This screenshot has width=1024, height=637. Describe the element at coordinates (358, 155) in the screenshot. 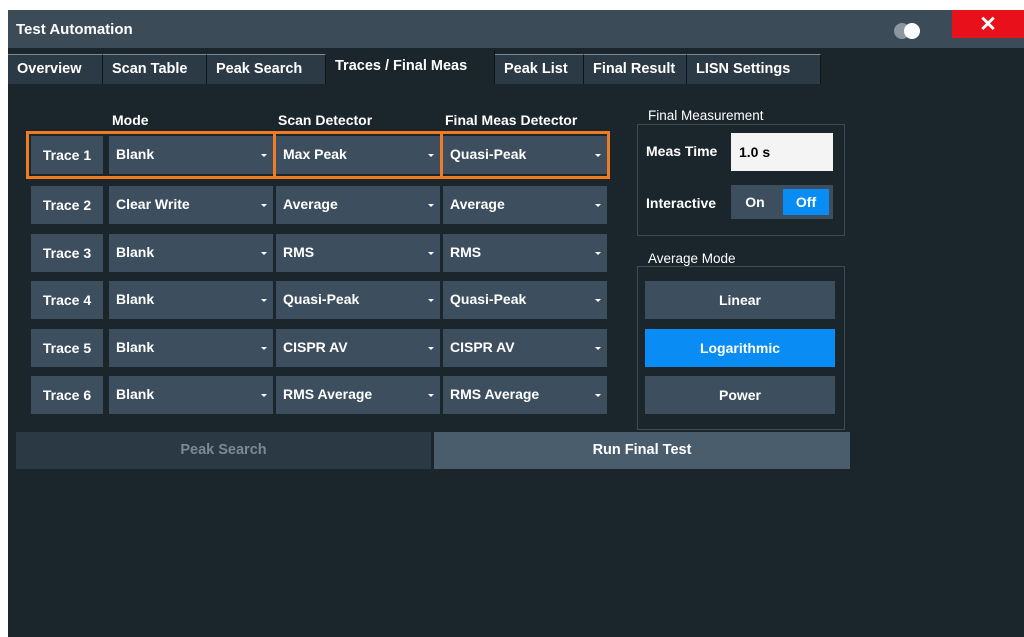

I see `scan-detector-highlight` at that location.